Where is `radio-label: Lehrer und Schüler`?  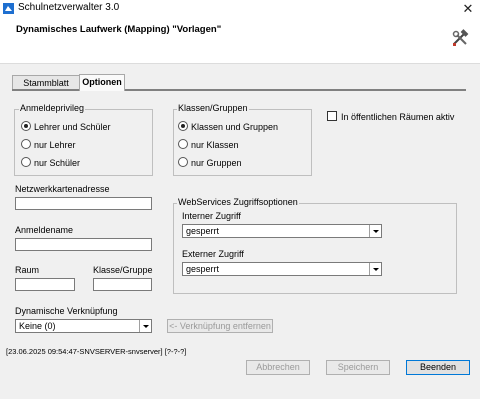
radio-label: Lehrer und Schüler is located at coordinates (72, 127).